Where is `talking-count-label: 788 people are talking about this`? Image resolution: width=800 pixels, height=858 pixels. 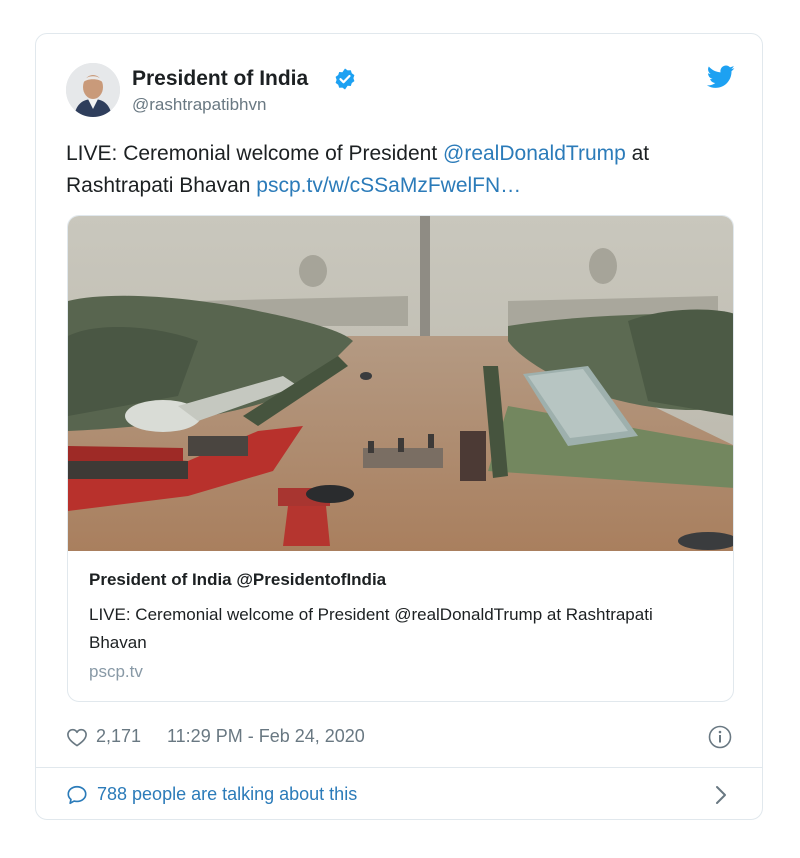
talking-count-label: 788 people are talking about this is located at coordinates (227, 794).